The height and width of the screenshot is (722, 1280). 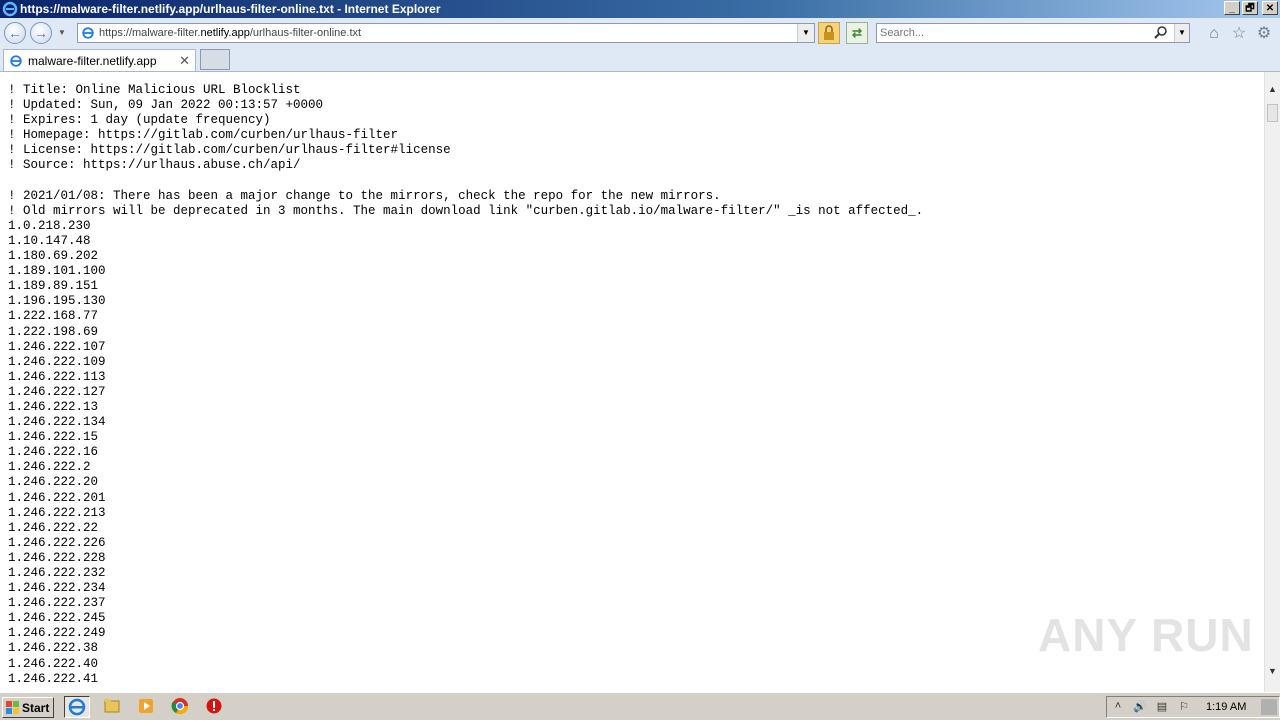 I want to click on ie-icon, so click(x=77, y=707).